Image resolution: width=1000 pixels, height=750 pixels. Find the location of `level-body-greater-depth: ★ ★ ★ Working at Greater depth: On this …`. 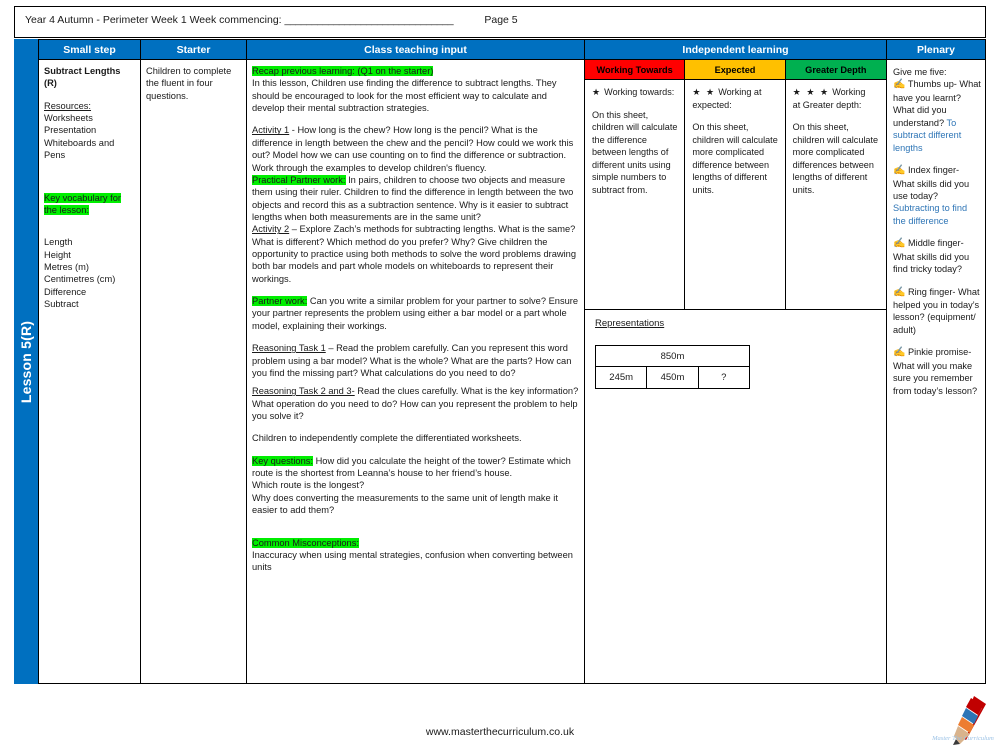

level-body-greater-depth: ★ ★ ★ Working at Greater depth: On this … is located at coordinates (836, 138).